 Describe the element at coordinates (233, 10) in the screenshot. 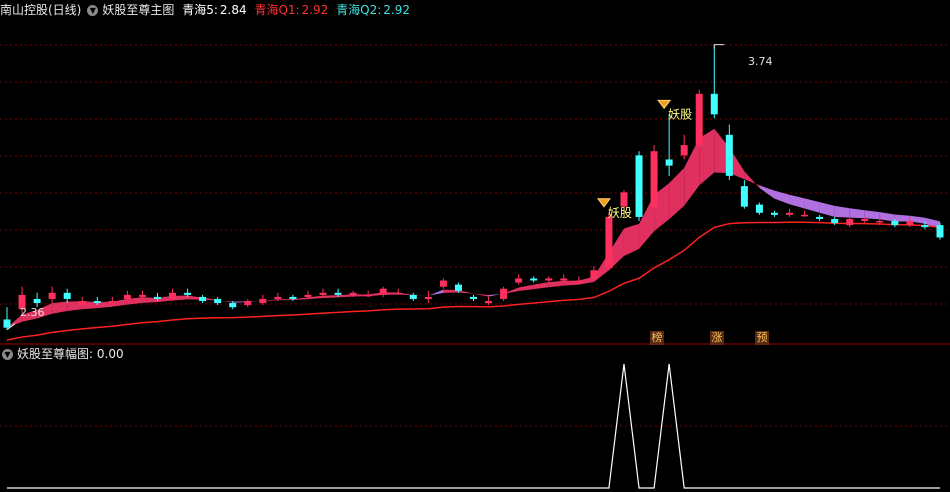

I see `qh5-value: 2.84` at that location.